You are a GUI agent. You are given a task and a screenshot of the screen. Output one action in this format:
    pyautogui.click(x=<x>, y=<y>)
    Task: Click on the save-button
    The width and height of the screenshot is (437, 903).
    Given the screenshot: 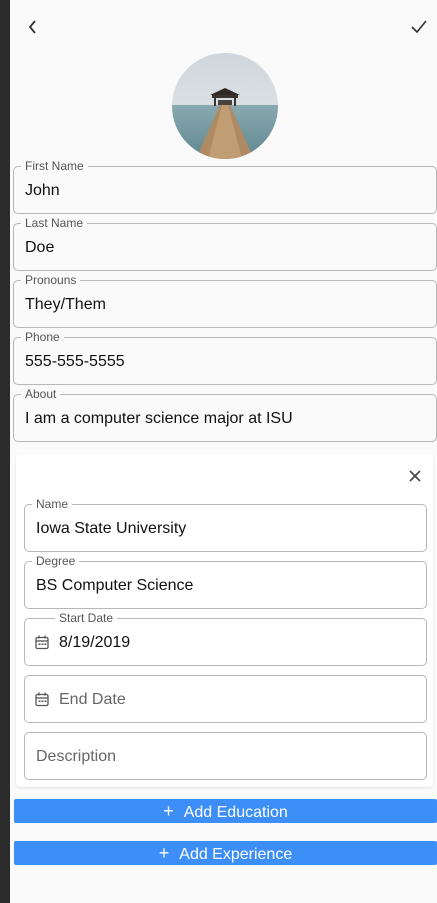 What is the action you would take?
    pyautogui.click(x=419, y=27)
    